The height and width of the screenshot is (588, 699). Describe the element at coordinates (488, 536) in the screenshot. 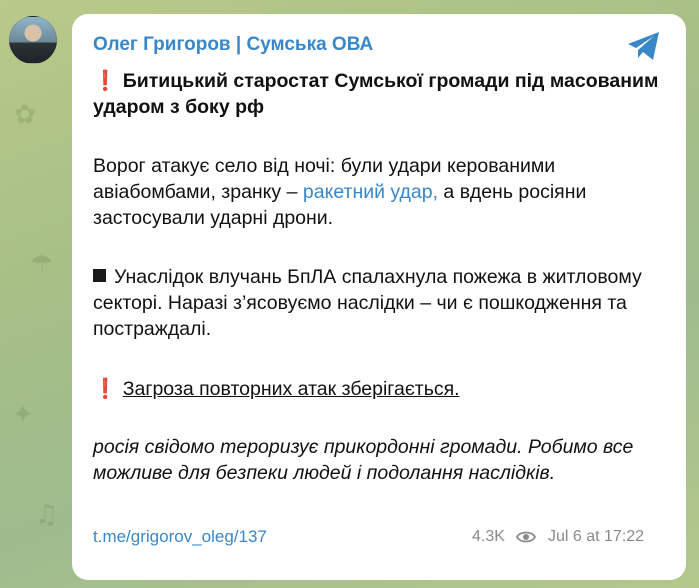

I see `view-count: 4.3K` at that location.